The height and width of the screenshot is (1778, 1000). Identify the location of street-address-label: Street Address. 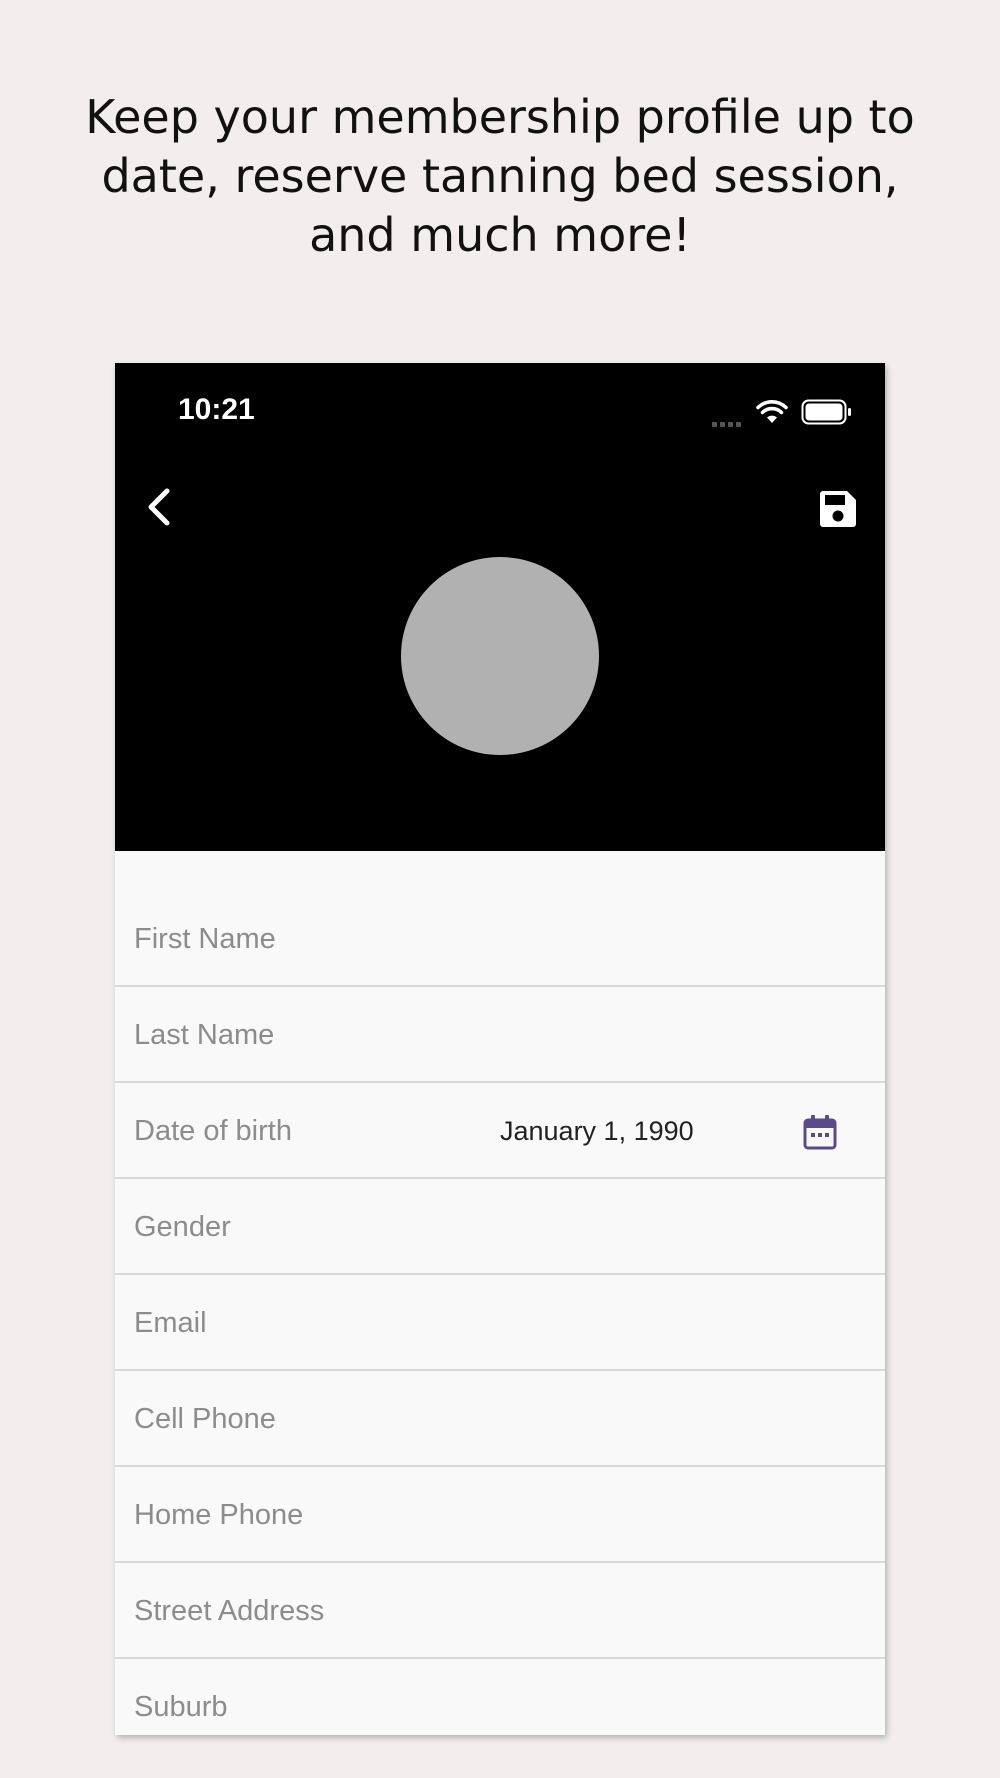
(229, 1611).